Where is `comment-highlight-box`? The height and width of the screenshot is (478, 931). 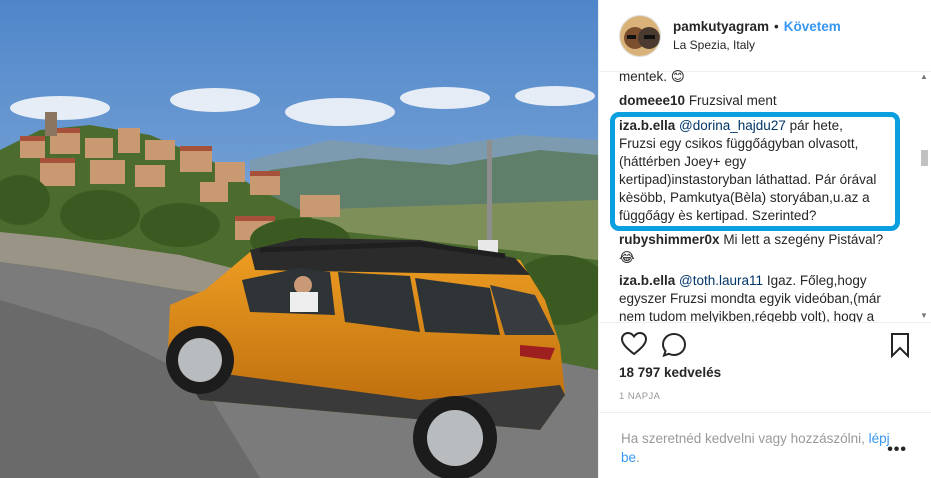
comment-highlight-box is located at coordinates (755, 171).